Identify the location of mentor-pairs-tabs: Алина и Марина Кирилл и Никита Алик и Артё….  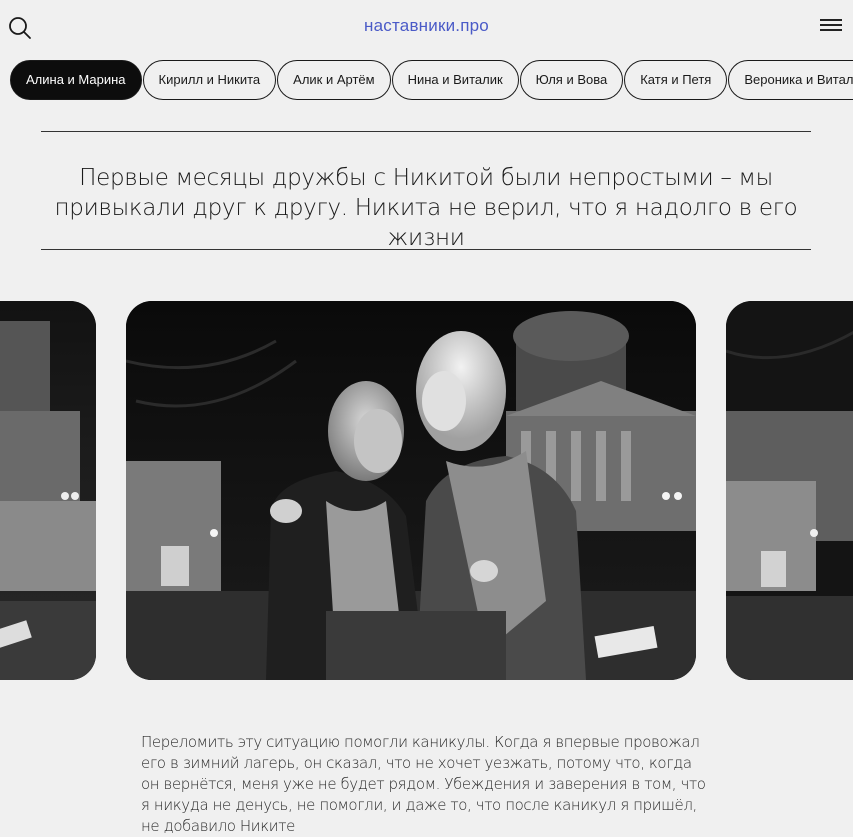
(431, 80).